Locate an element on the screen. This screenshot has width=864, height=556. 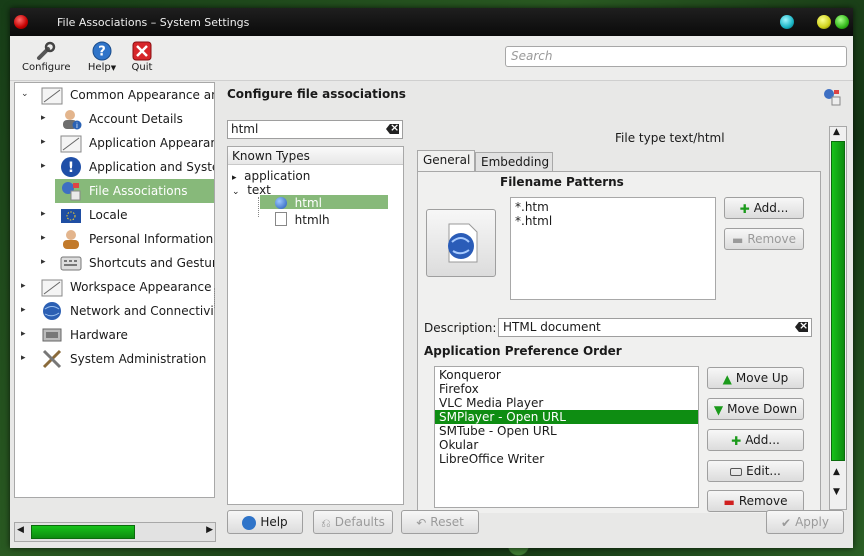
window-minimize-button is located at coordinates (787, 22).